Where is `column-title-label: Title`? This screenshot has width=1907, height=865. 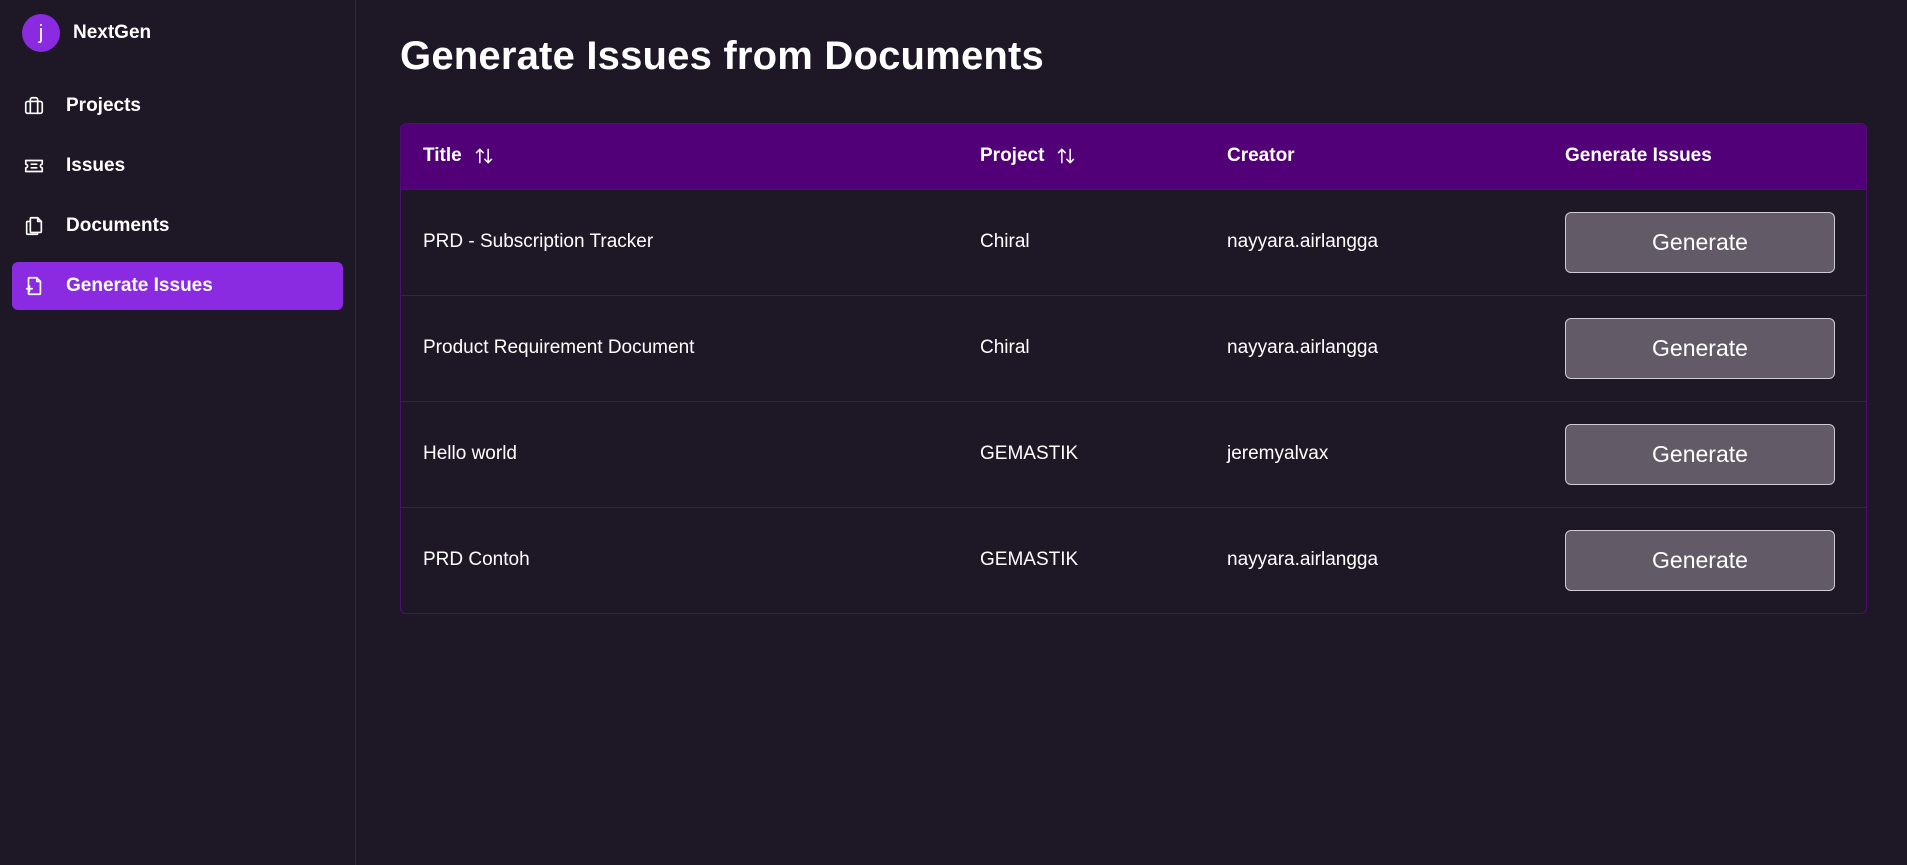
column-title-label: Title is located at coordinates (442, 156).